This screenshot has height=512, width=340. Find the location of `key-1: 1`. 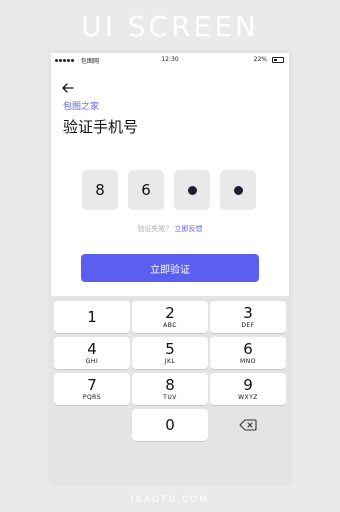

key-1: 1 is located at coordinates (92, 317).